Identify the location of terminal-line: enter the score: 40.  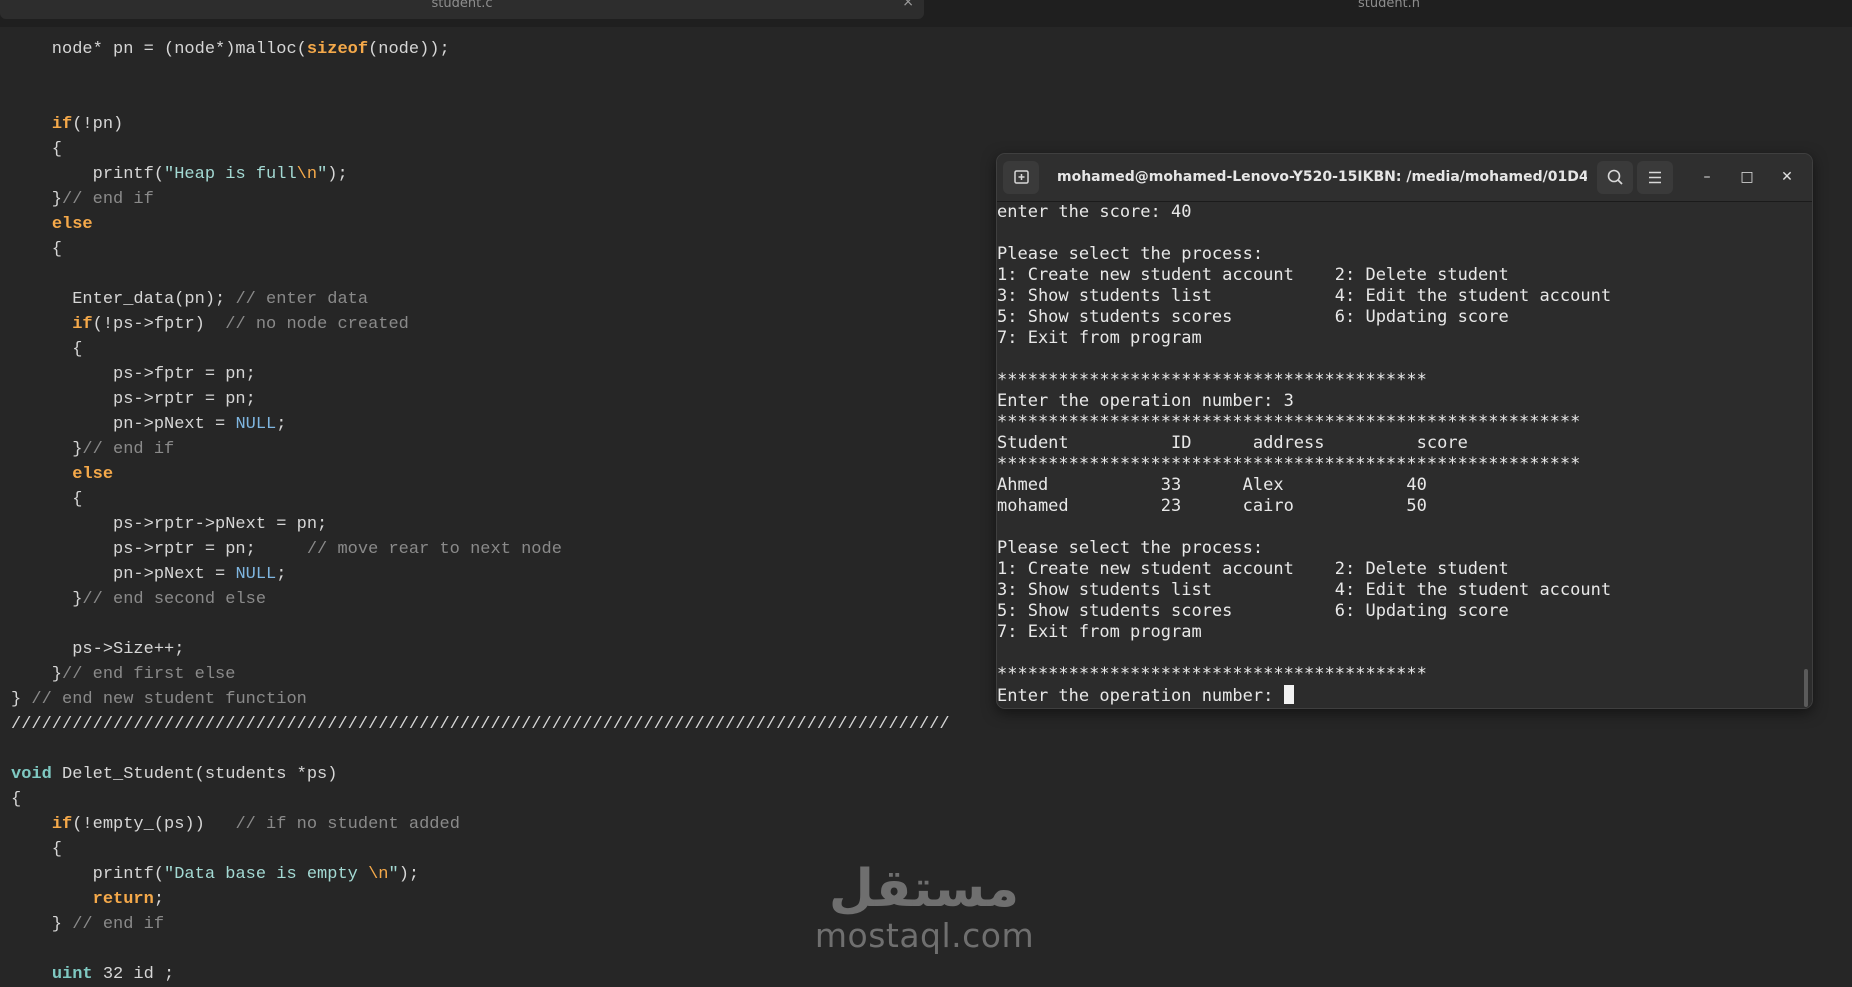
(1094, 212).